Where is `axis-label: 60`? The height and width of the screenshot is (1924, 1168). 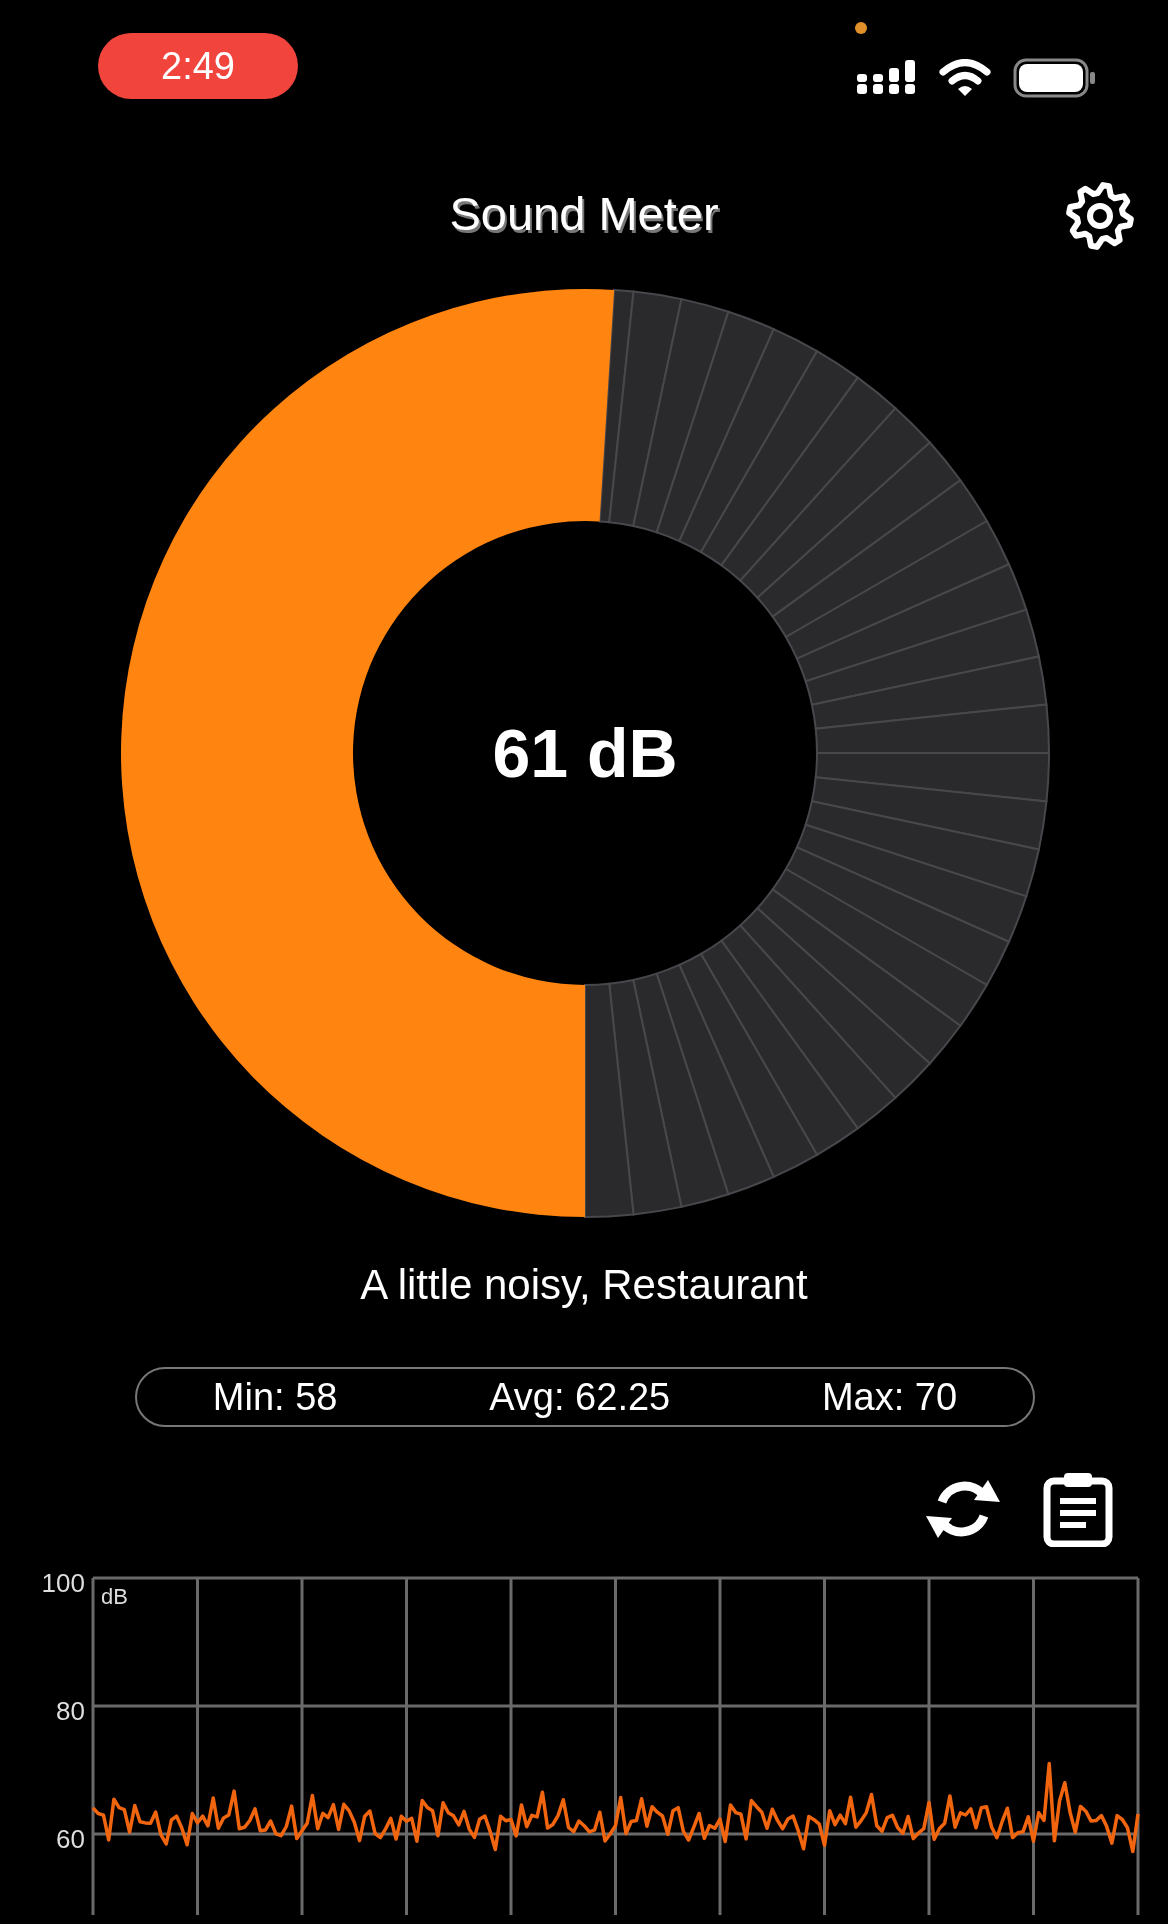 axis-label: 60 is located at coordinates (70, 1839).